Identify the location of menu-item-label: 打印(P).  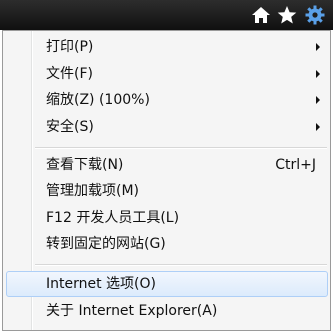
(70, 47).